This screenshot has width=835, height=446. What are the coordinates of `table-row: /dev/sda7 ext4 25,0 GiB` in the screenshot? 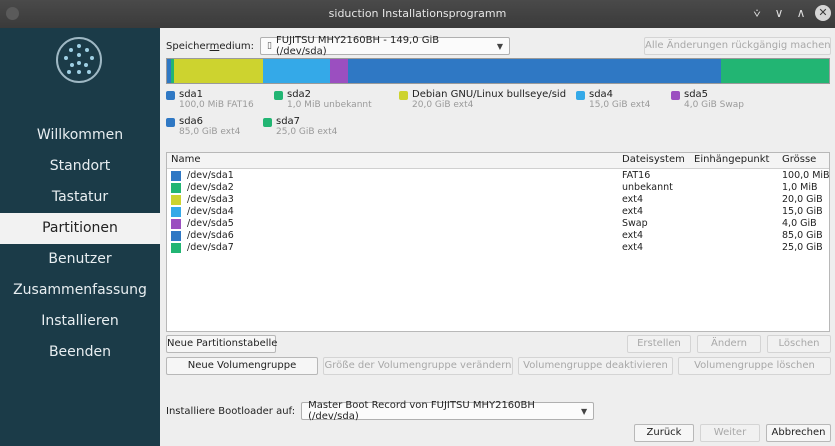 It's located at (498, 248).